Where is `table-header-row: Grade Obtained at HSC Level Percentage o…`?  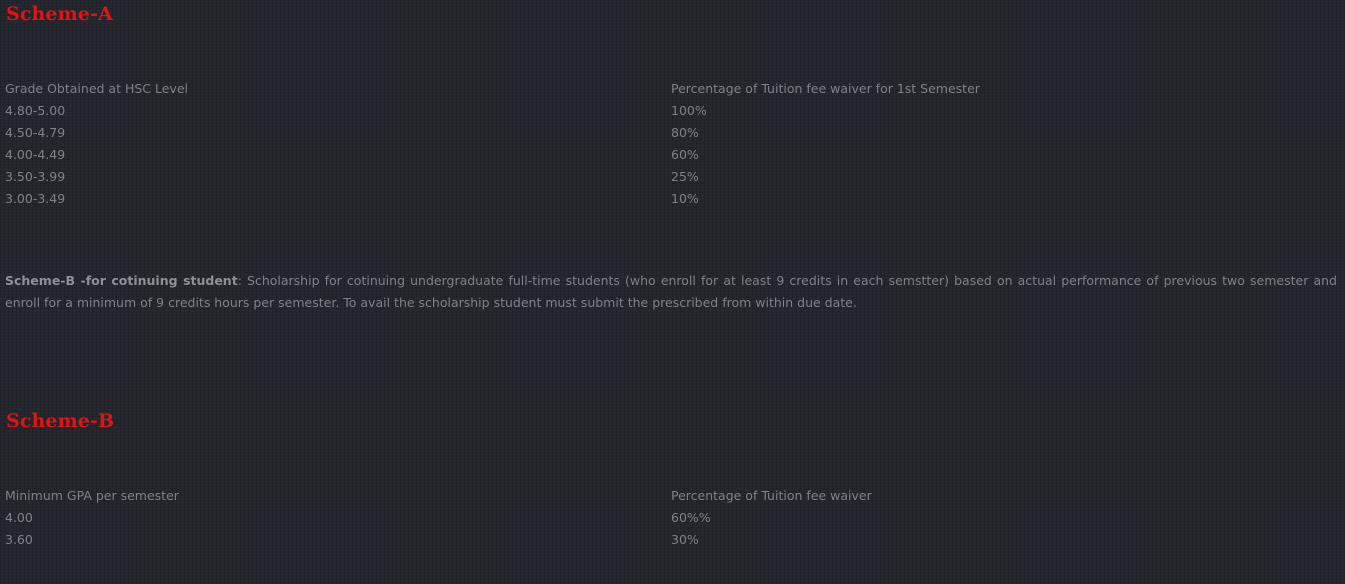
table-header-row: Grade Obtained at HSC Level Percentage o… is located at coordinates (673, 89).